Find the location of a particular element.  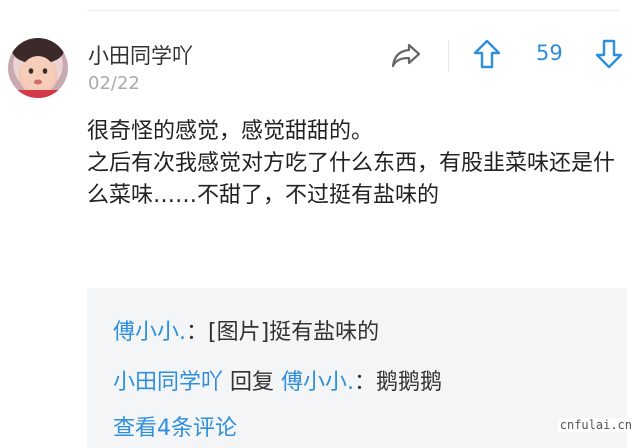

toolbar-divider is located at coordinates (448, 56).